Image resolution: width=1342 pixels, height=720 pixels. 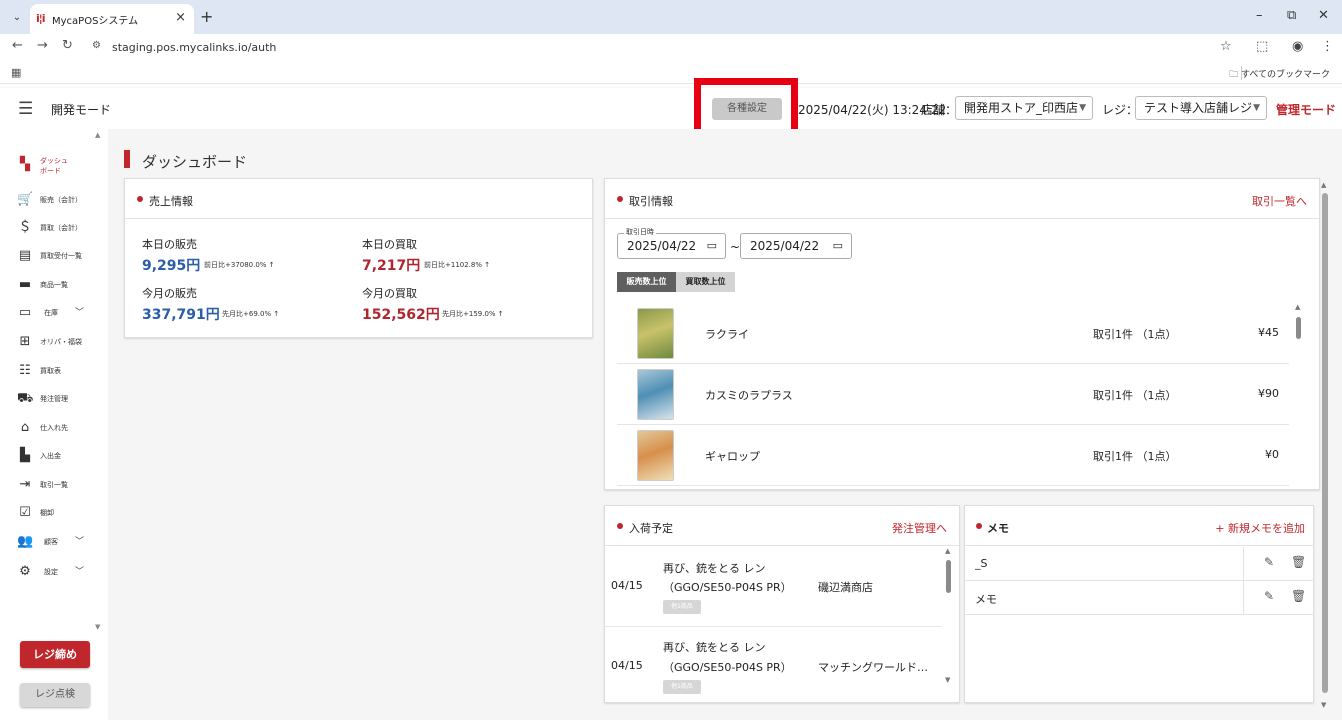 What do you see at coordinates (41, 18) in the screenshot?
I see `mycapos-favicon-icon: i¦i` at bounding box center [41, 18].